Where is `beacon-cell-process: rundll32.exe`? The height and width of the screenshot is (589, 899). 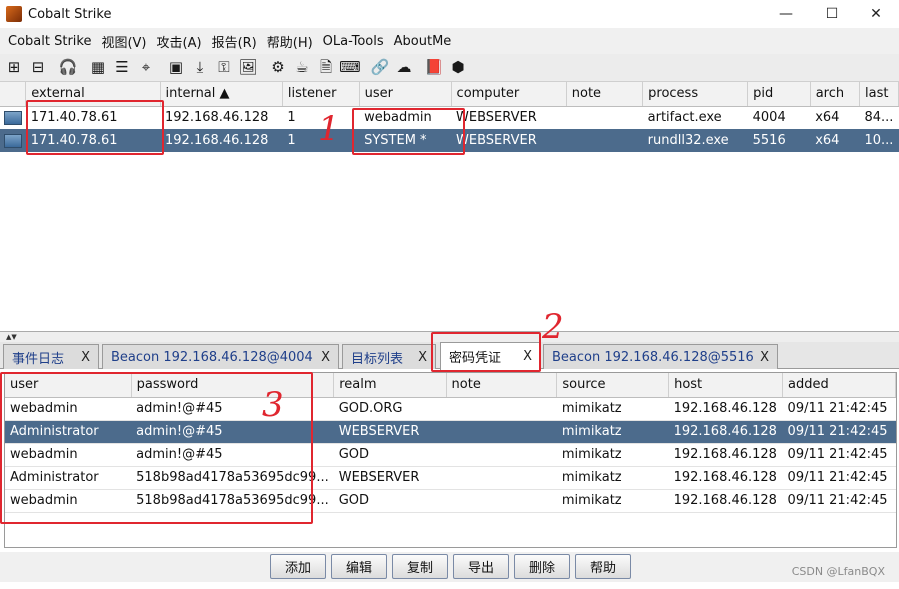 beacon-cell-process: rundll32.exe is located at coordinates (695, 140).